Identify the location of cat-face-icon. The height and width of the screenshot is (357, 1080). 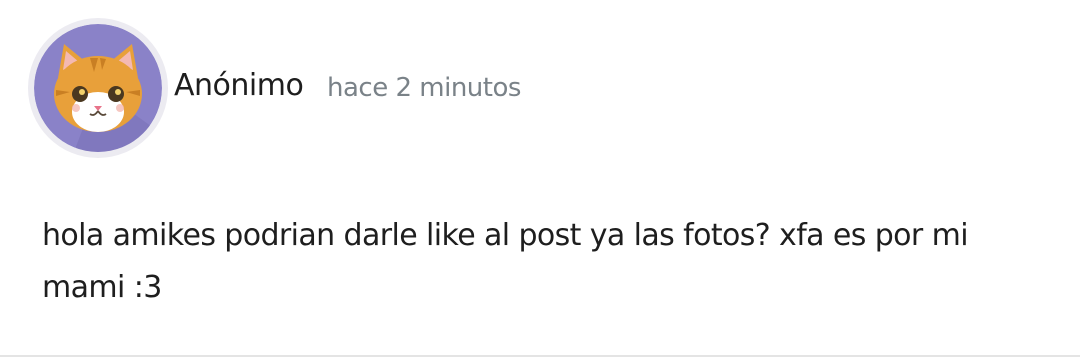
(98, 88).